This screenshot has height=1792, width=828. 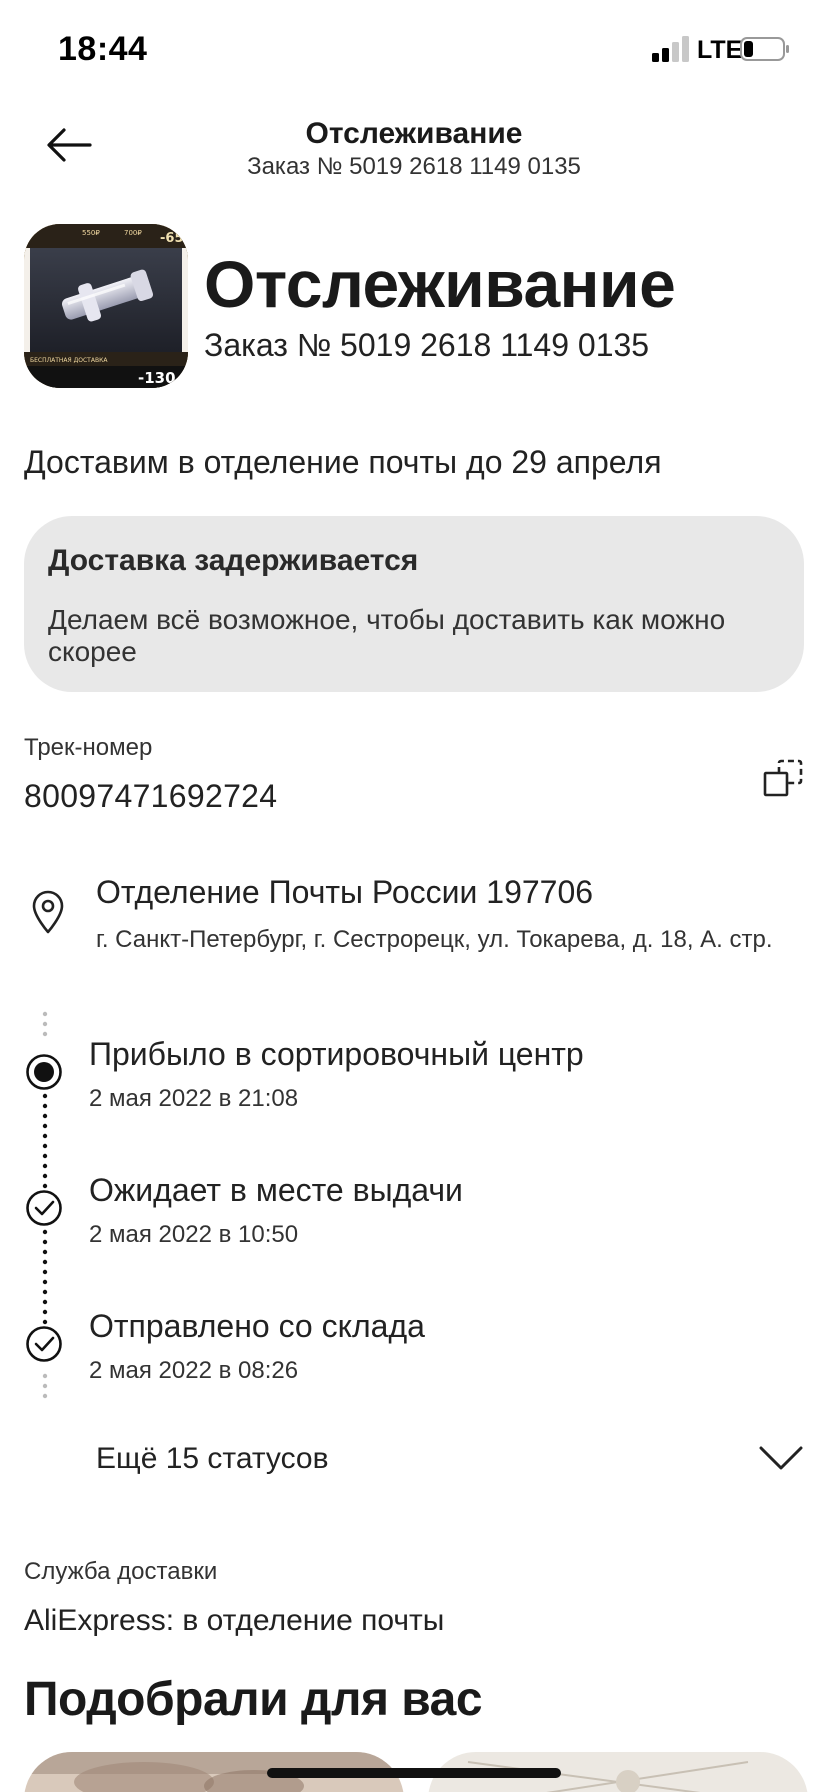 What do you see at coordinates (69, 360) in the screenshot?
I see `product-banner: БЕСПЛАТНАЯ ДОСТАВКА` at bounding box center [69, 360].